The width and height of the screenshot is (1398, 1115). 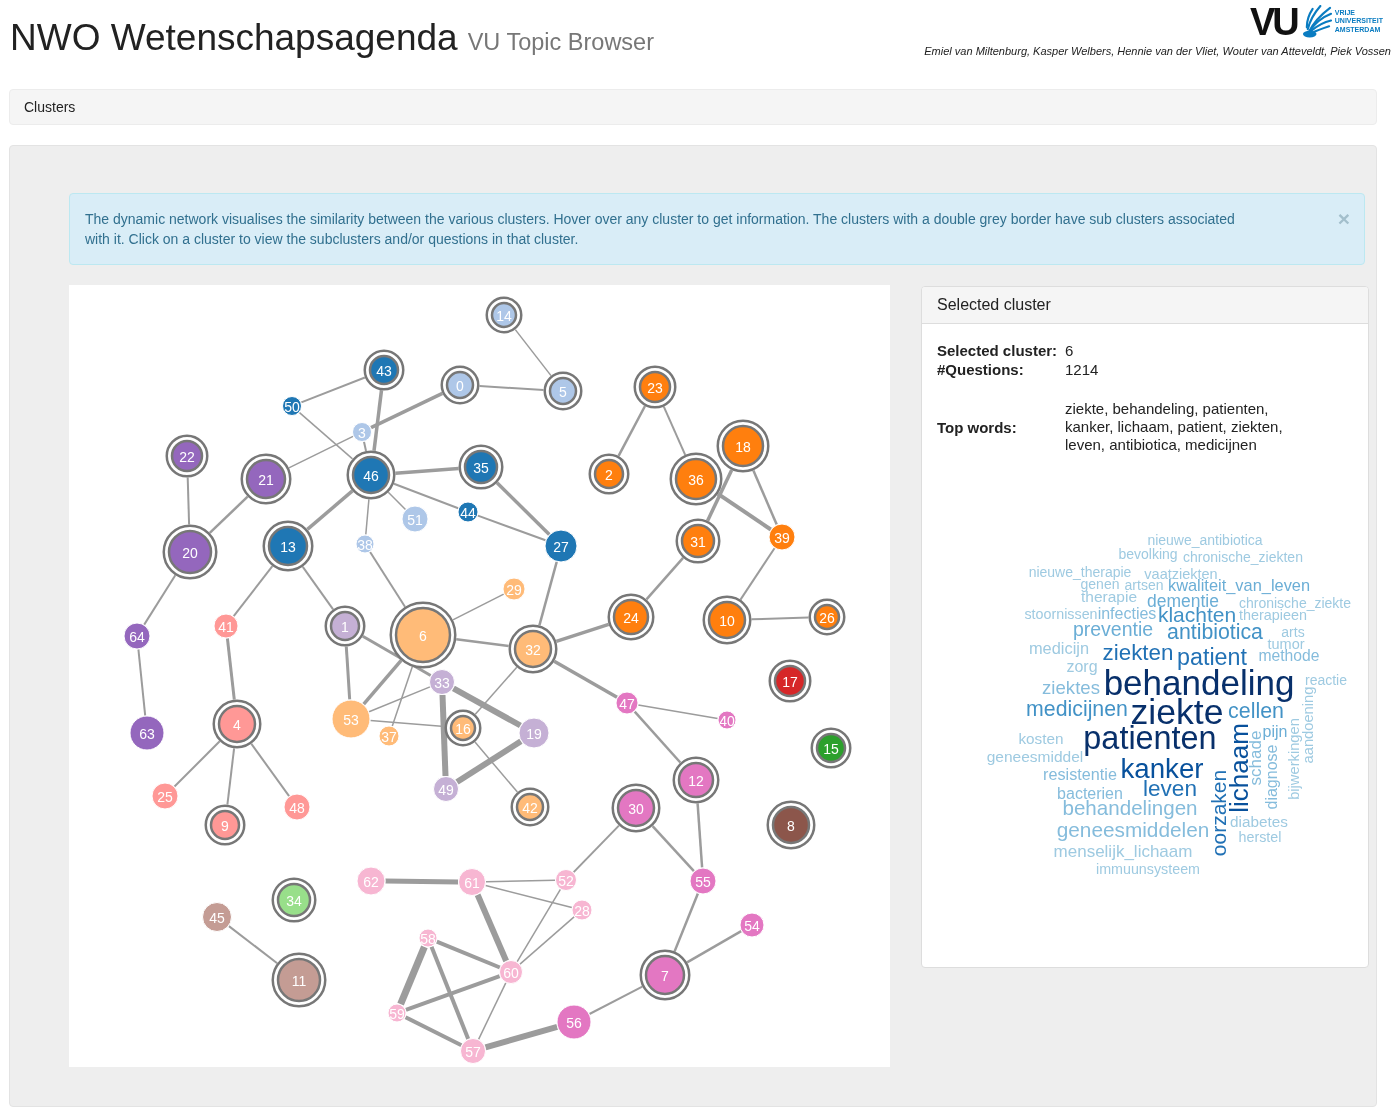 I want to click on field-label: Top words:, so click(x=977, y=427).